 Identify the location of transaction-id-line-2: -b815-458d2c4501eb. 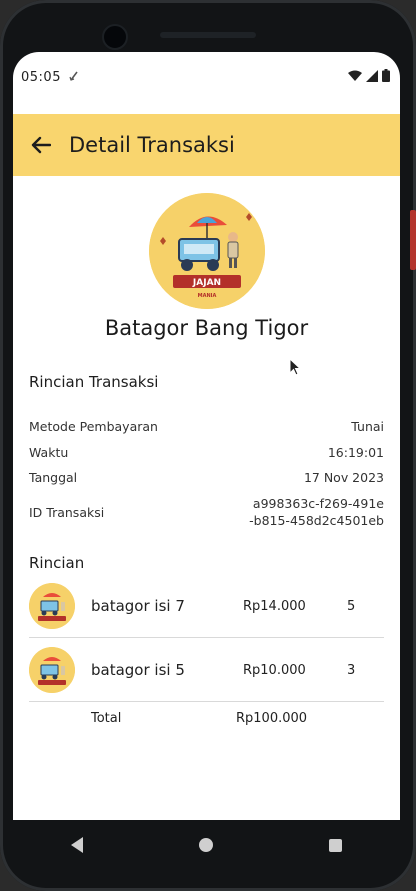
(316, 520).